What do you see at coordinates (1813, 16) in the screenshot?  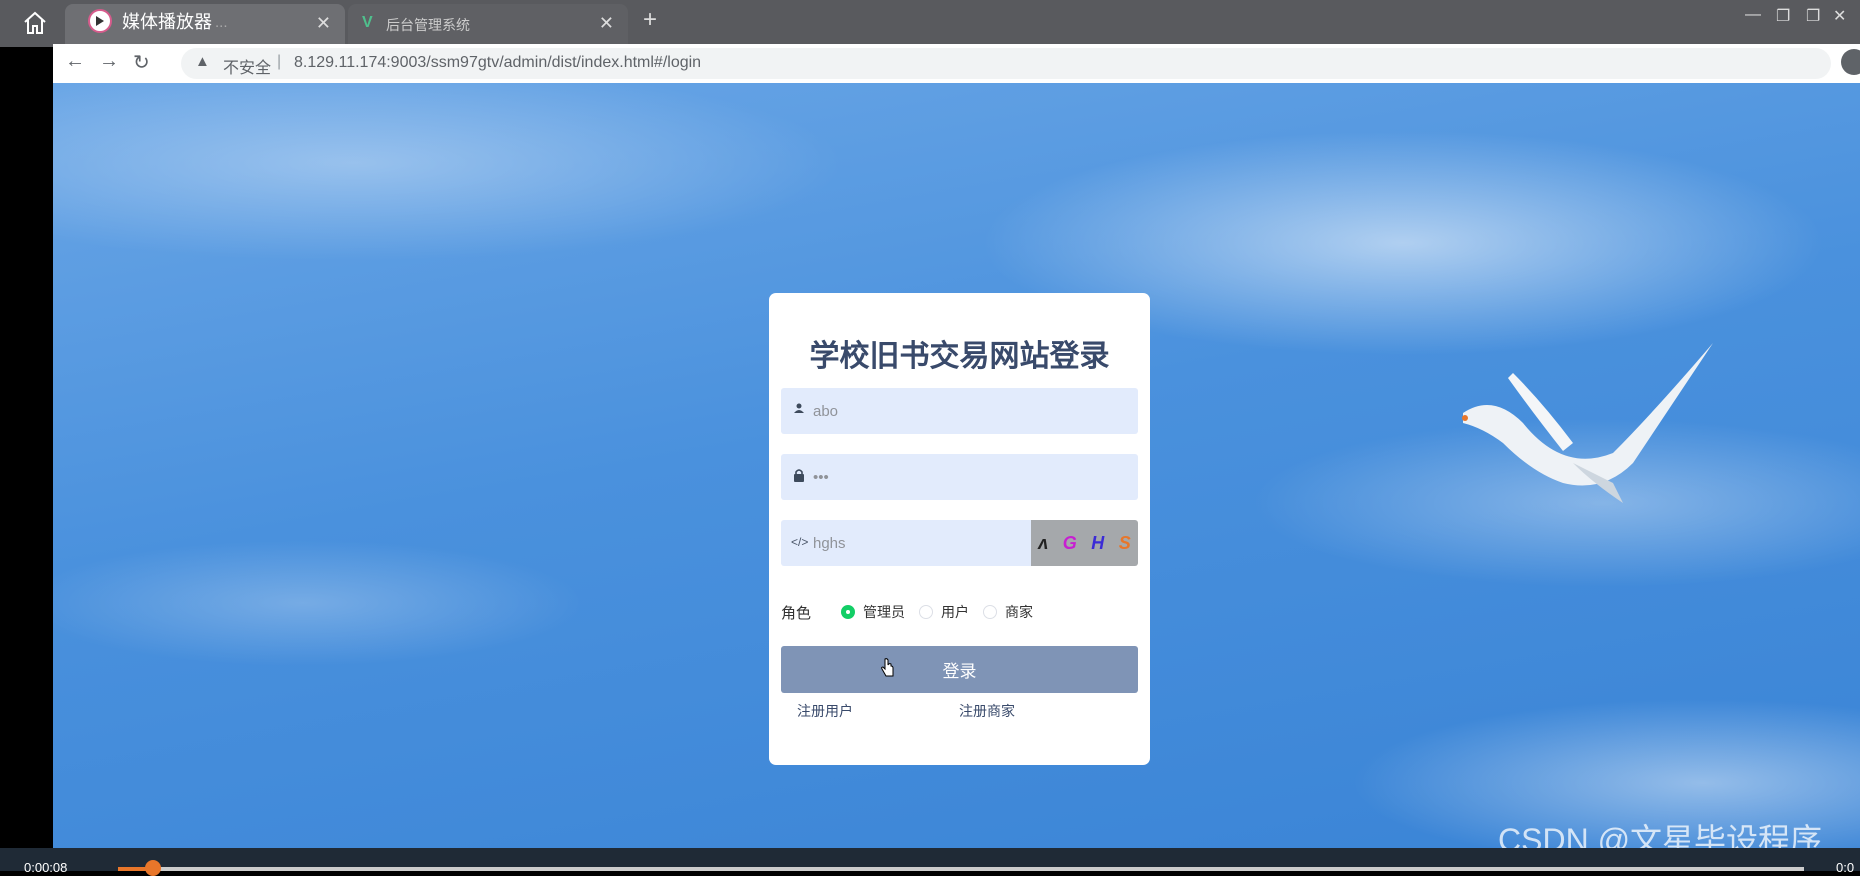 I see `maximize-icon: ❐` at bounding box center [1813, 16].